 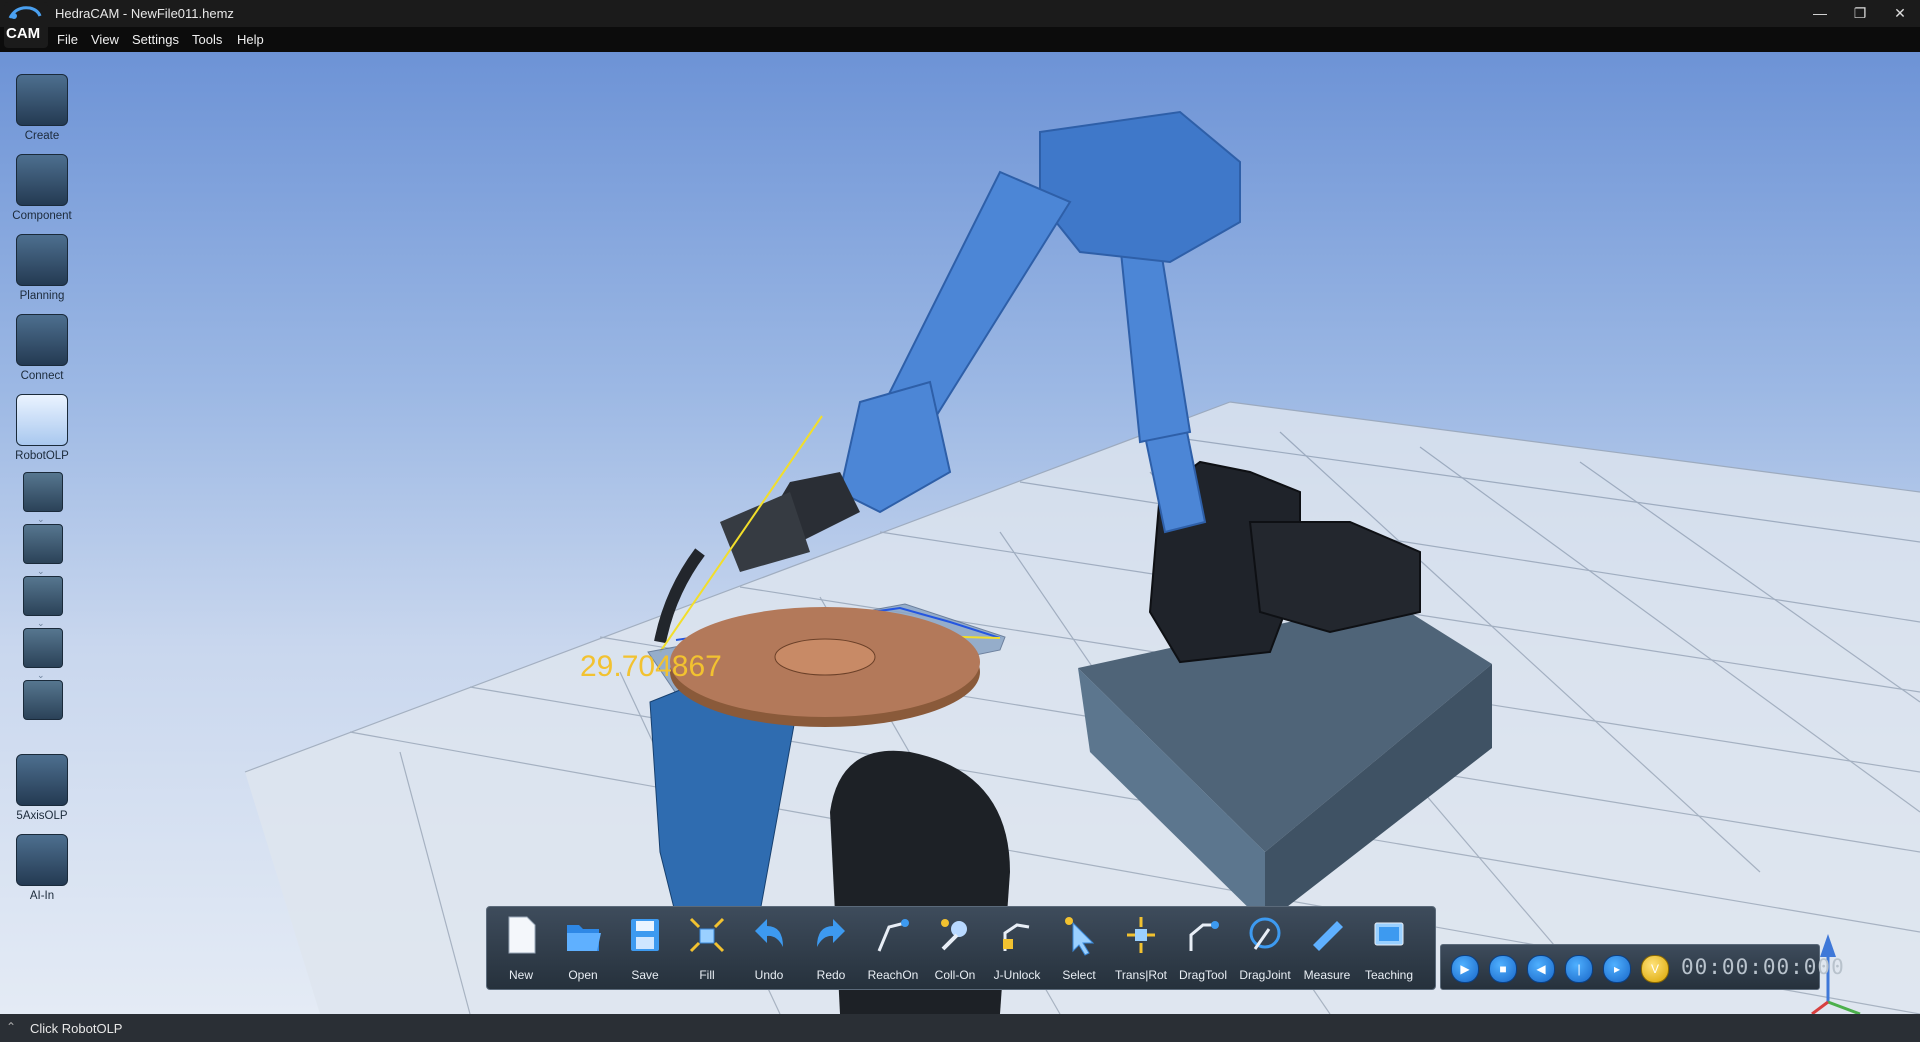 I want to click on tool-label-dragtool: DragTool, so click(x=1203, y=975).